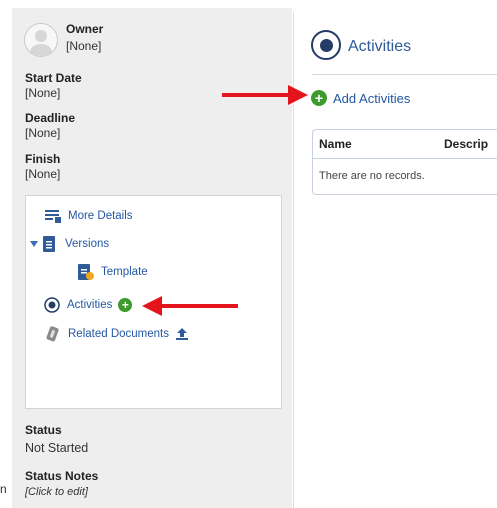 The height and width of the screenshot is (508, 497). I want to click on stray-text: n, so click(3, 489).